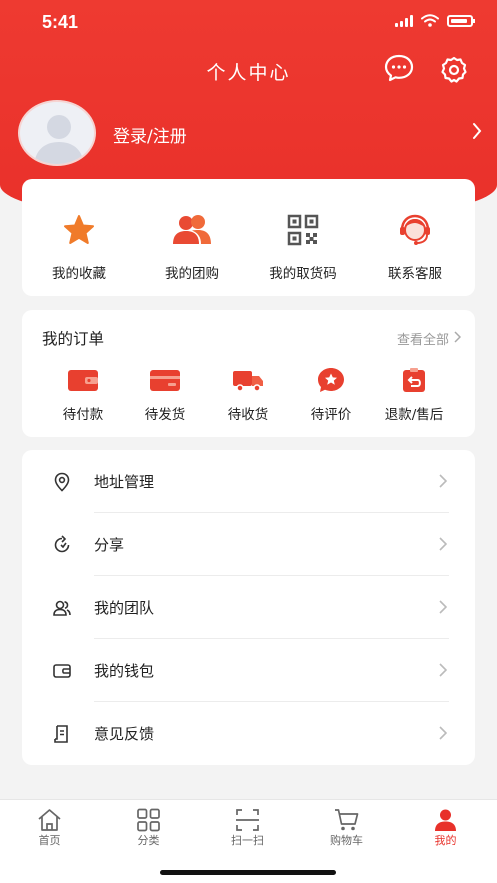 This screenshot has height=883, width=497. Describe the element at coordinates (331, 380) in the screenshot. I see `review-star-icon` at that location.